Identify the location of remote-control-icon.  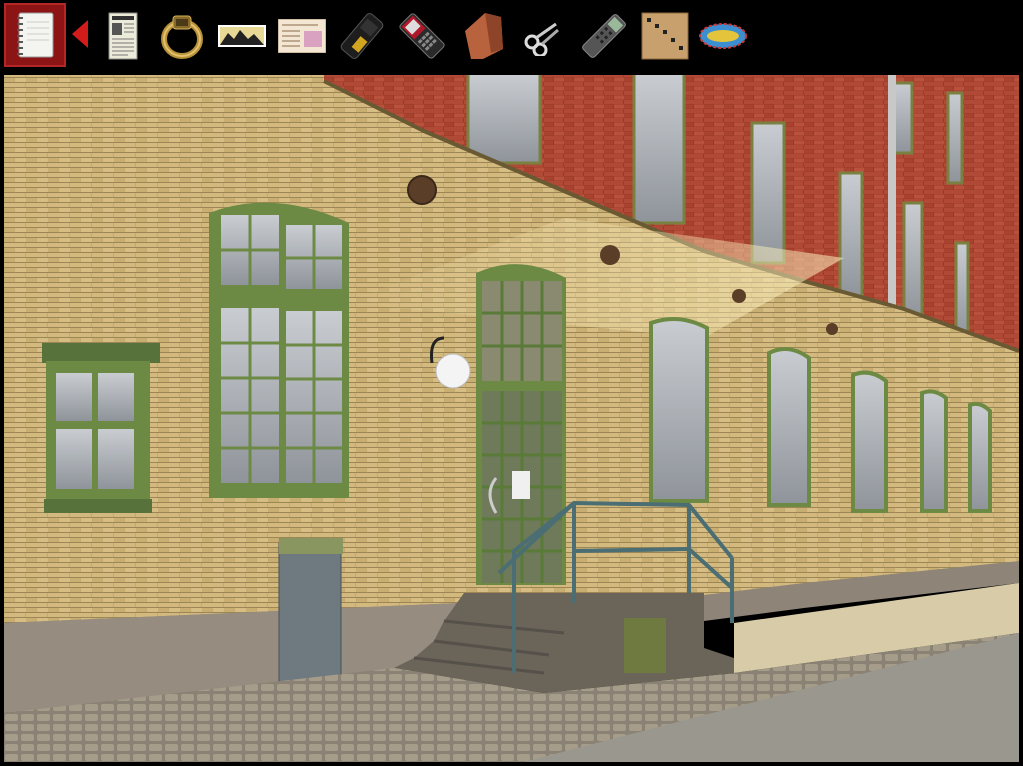
(604, 36).